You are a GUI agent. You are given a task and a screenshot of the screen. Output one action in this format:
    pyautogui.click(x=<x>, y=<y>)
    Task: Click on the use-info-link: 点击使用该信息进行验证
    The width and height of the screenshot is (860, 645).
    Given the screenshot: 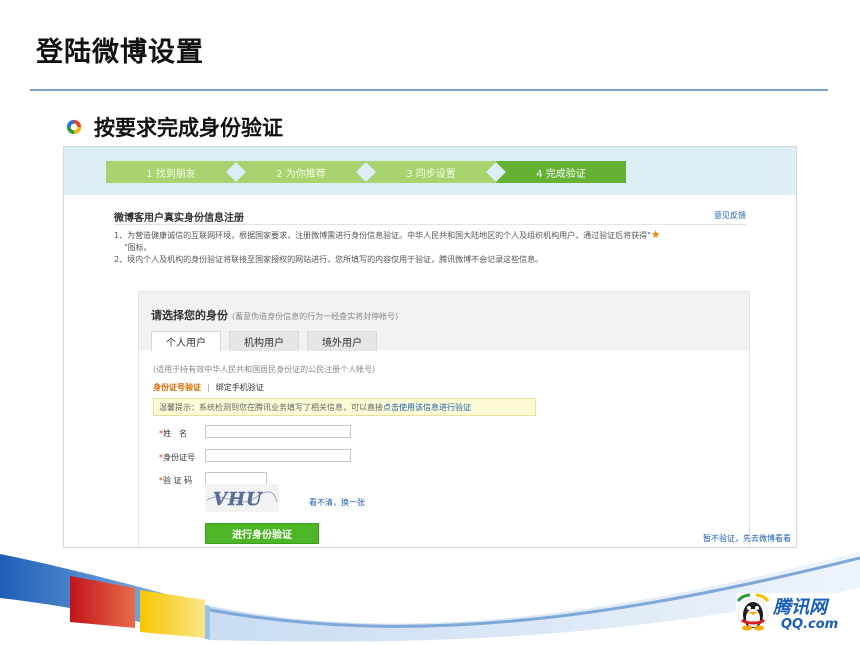 What is the action you would take?
    pyautogui.click(x=427, y=407)
    